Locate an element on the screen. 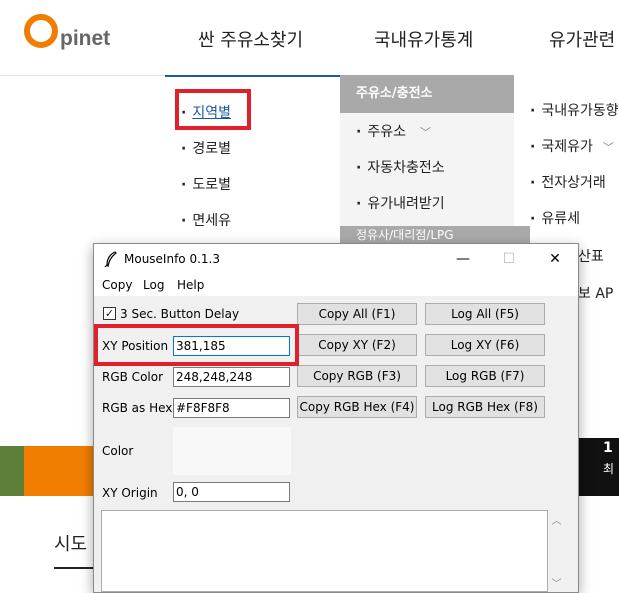 Image resolution: width=619 pixels, height=593 pixels. menu-item-domestic-trend: 국내유가동향 is located at coordinates (574, 110).